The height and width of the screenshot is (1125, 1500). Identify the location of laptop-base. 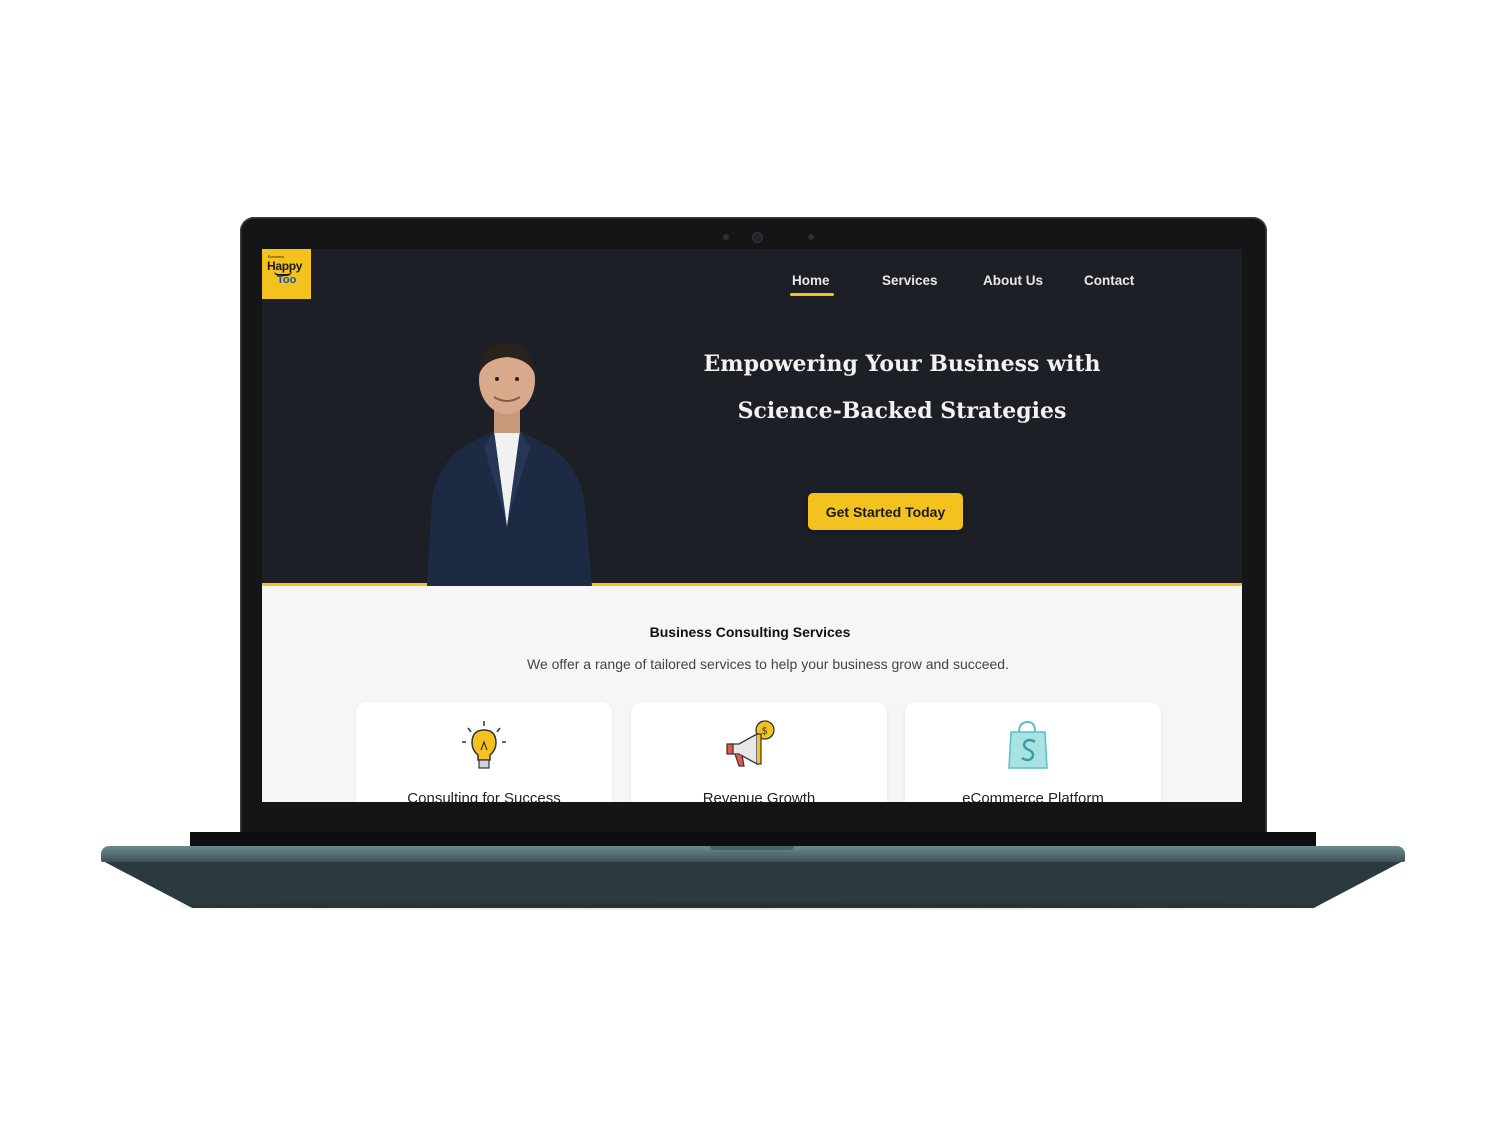
(753, 884).